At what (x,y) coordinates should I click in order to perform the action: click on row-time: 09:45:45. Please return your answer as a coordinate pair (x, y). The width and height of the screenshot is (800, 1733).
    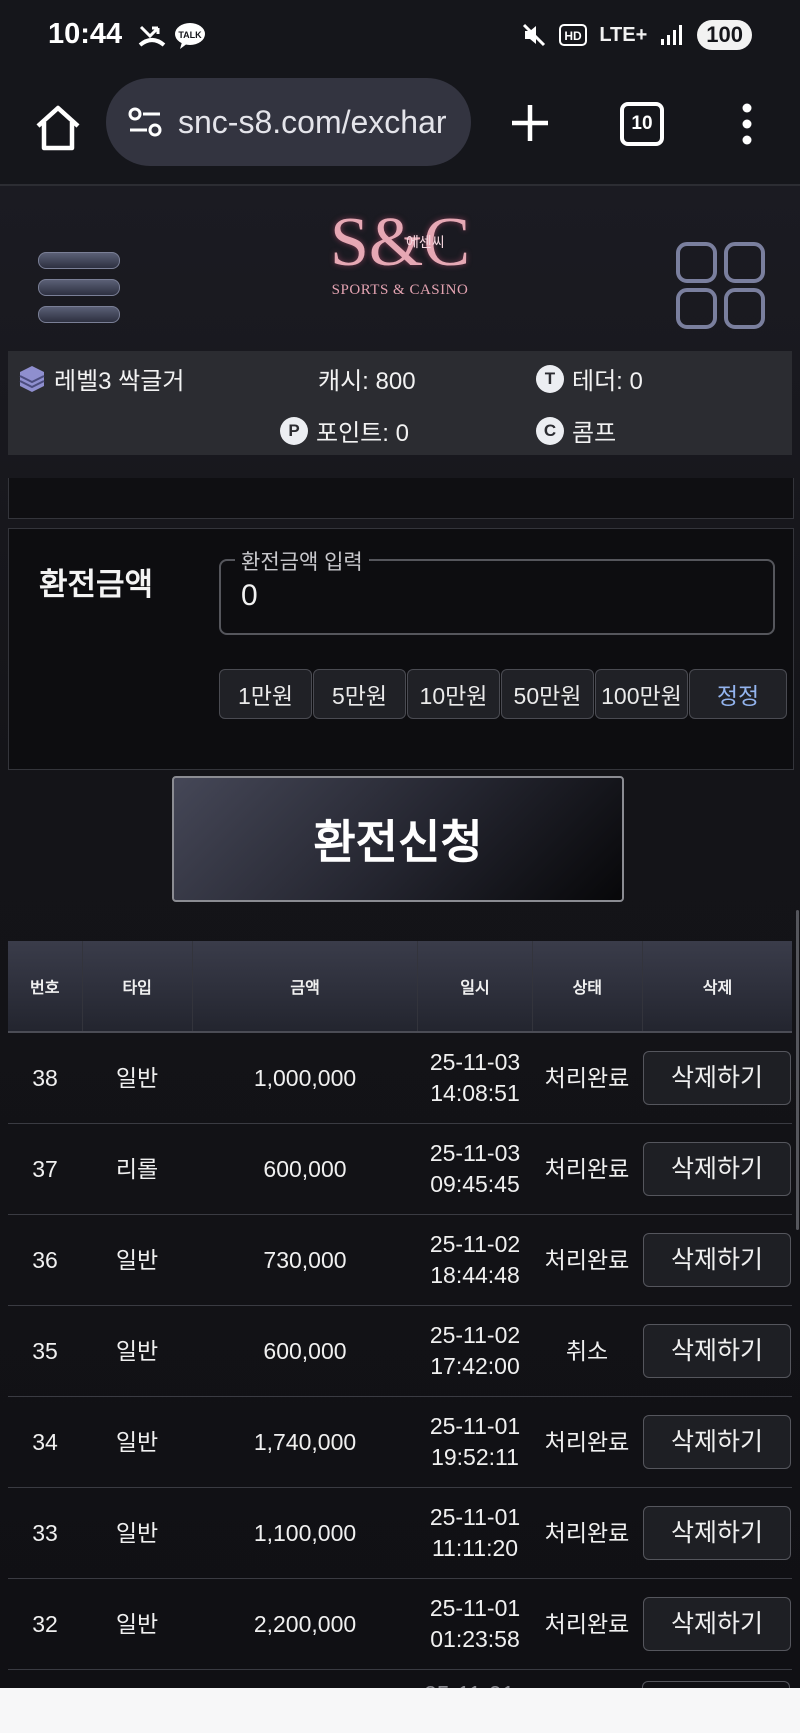
    Looking at the image, I should click on (475, 1184).